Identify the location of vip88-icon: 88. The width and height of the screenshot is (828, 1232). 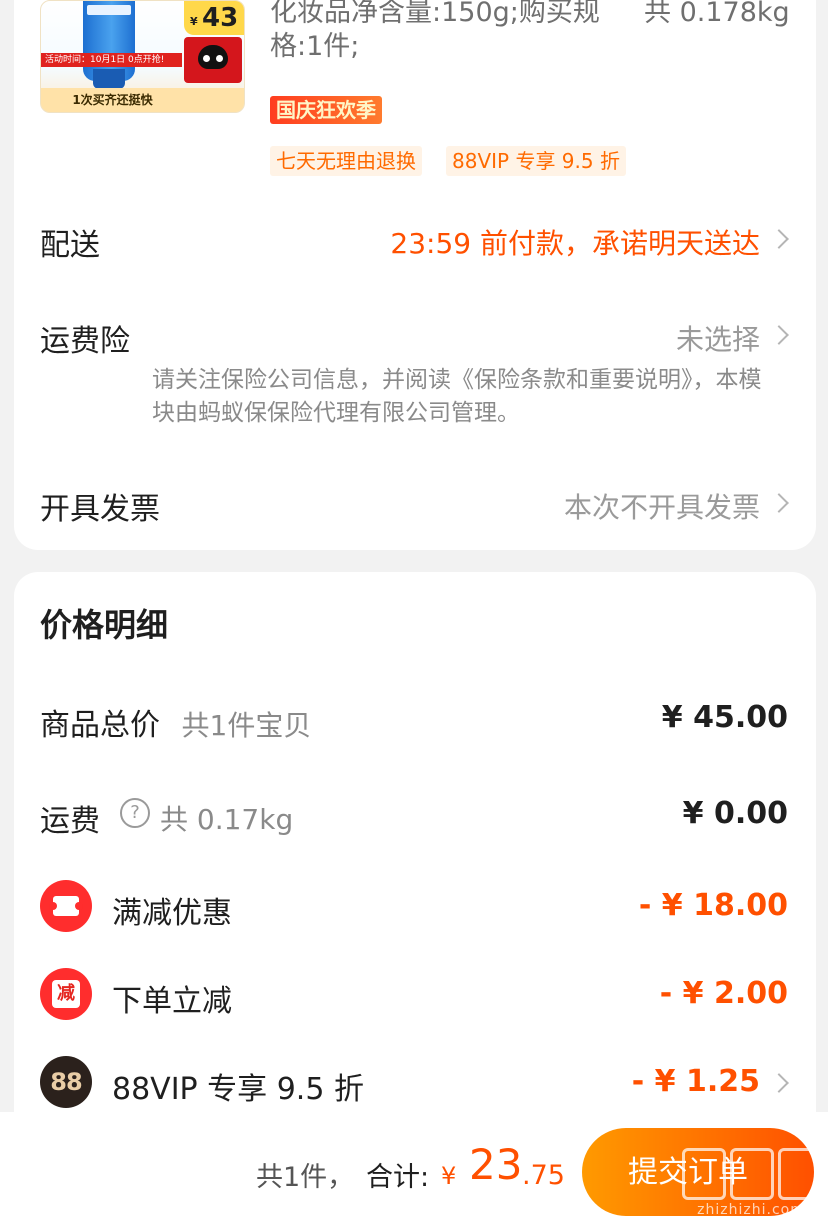
(66, 1082).